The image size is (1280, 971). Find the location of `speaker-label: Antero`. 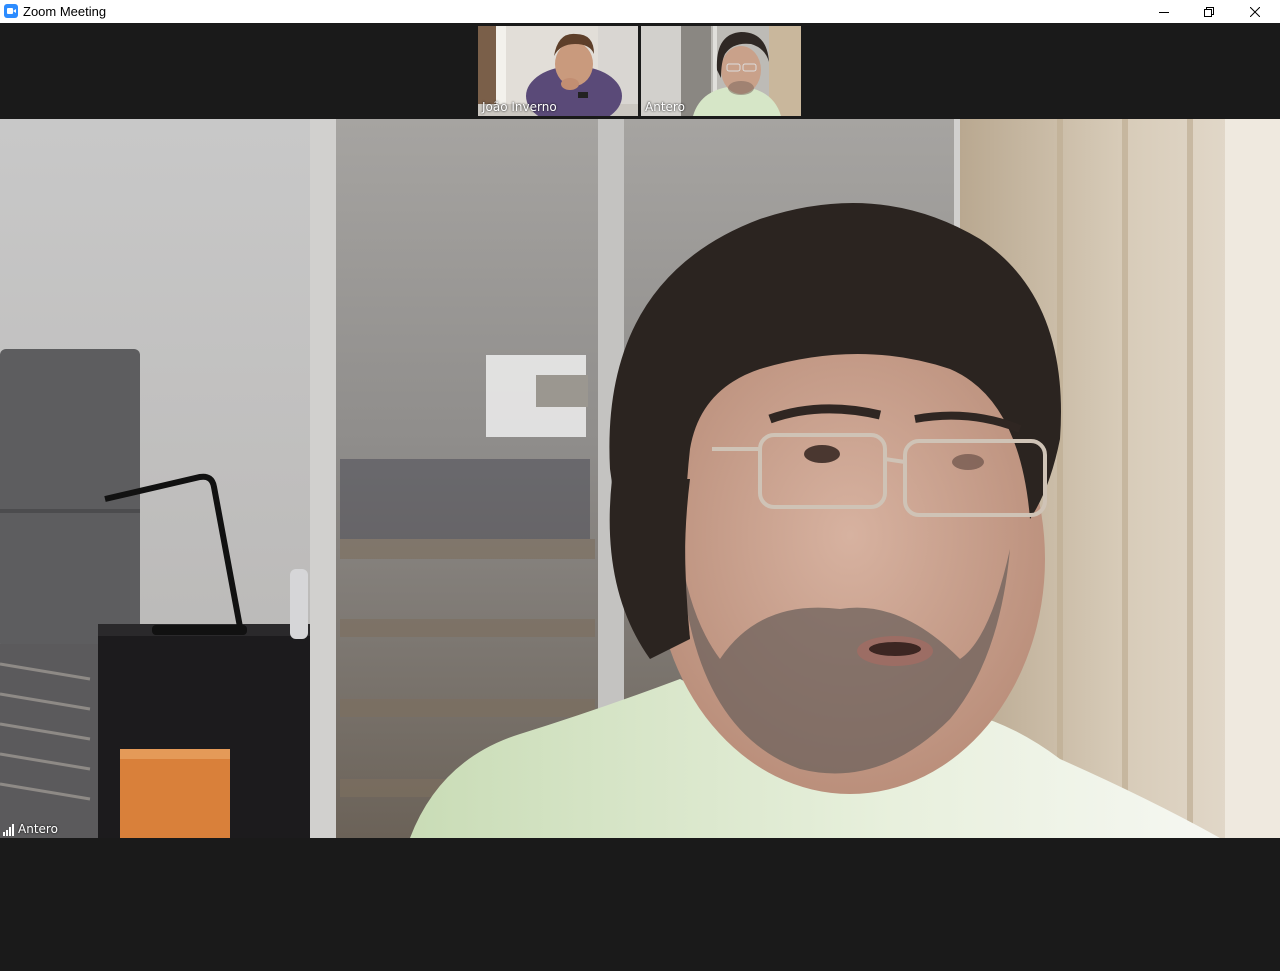

speaker-label: Antero is located at coordinates (30, 829).